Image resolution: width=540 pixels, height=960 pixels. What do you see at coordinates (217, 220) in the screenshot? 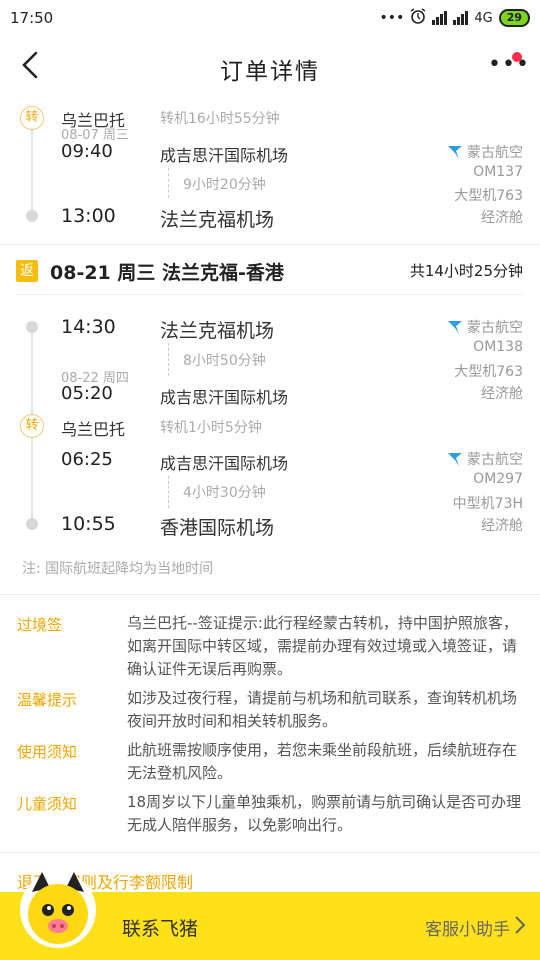
I see `arr-airport: 法兰克福机场` at bounding box center [217, 220].